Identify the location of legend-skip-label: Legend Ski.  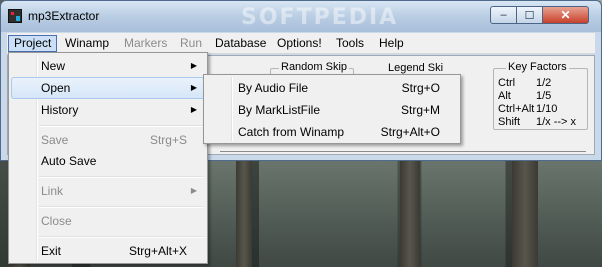
(416, 68).